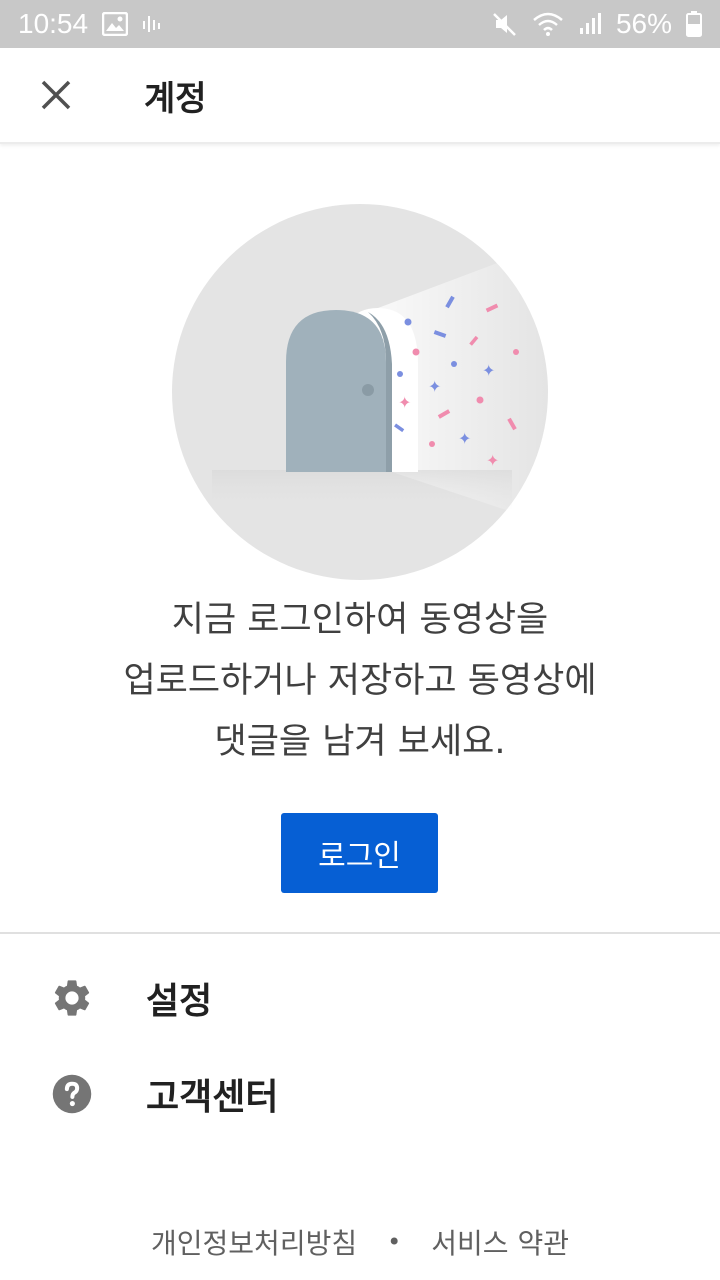  What do you see at coordinates (360, 933) in the screenshot?
I see `divider` at bounding box center [360, 933].